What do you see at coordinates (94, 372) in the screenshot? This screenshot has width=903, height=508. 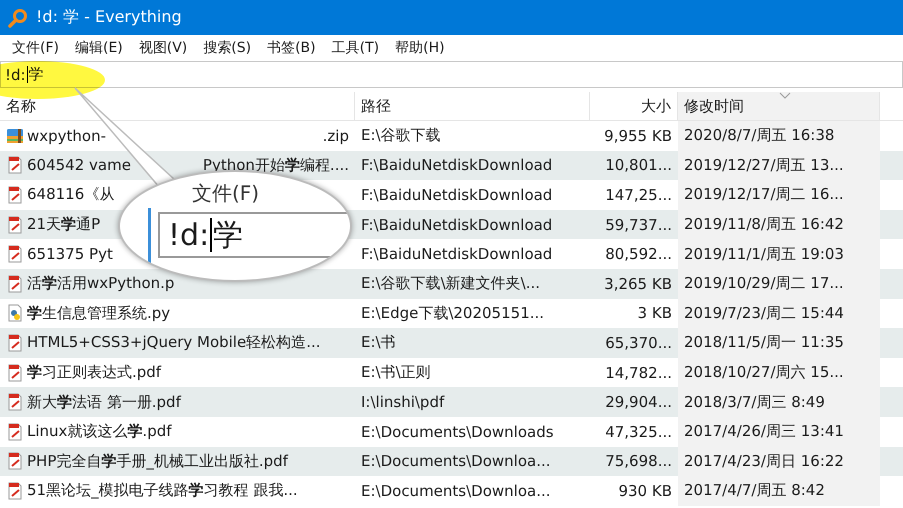 I see `file-name: 学习正则表达式.pdf` at bounding box center [94, 372].